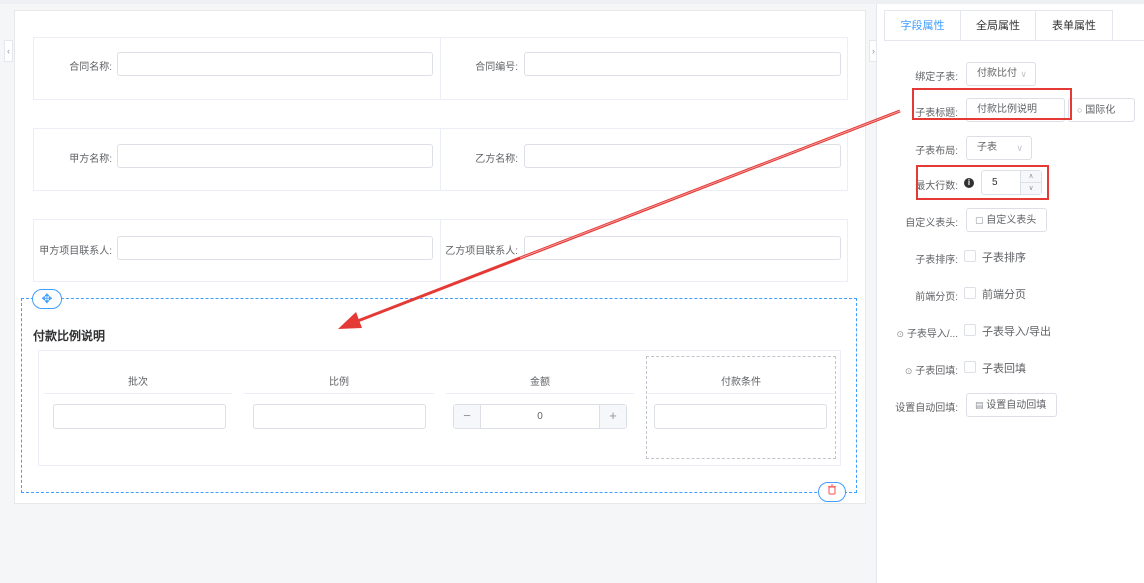 This screenshot has height=583, width=1144. I want to click on plus-button: +, so click(612, 416).